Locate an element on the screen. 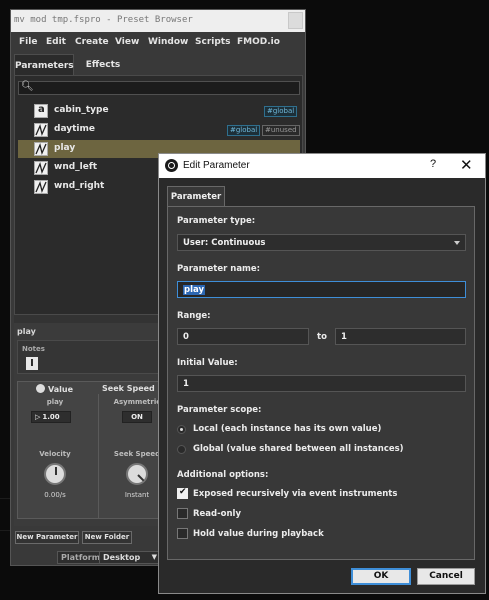 This screenshot has width=489, height=600. tab-parameter: Parameter is located at coordinates (196, 196).